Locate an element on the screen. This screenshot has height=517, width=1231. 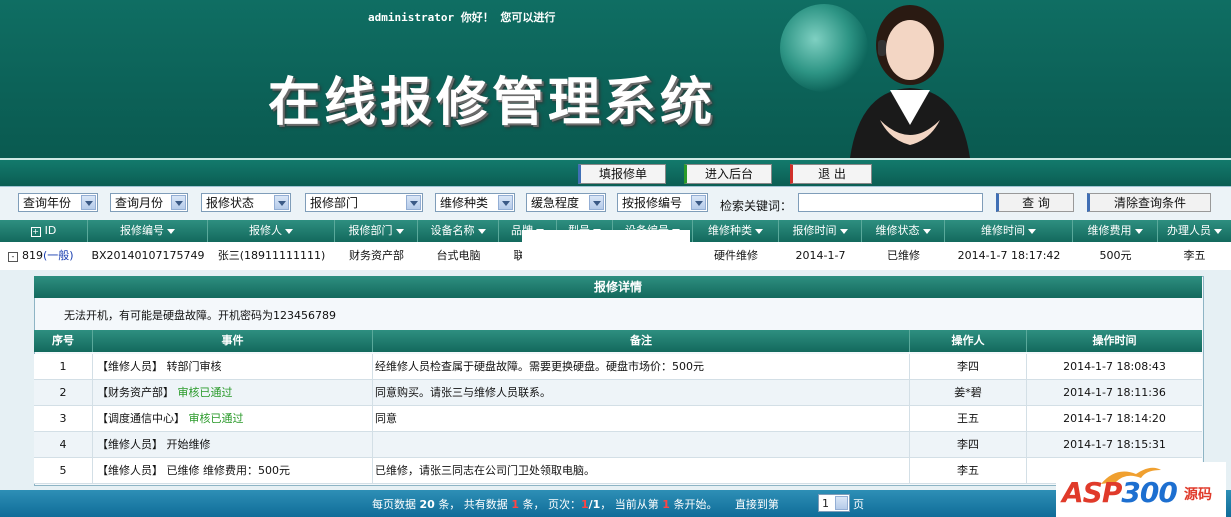
year-select-value: 查询年份 is located at coordinates (47, 203).